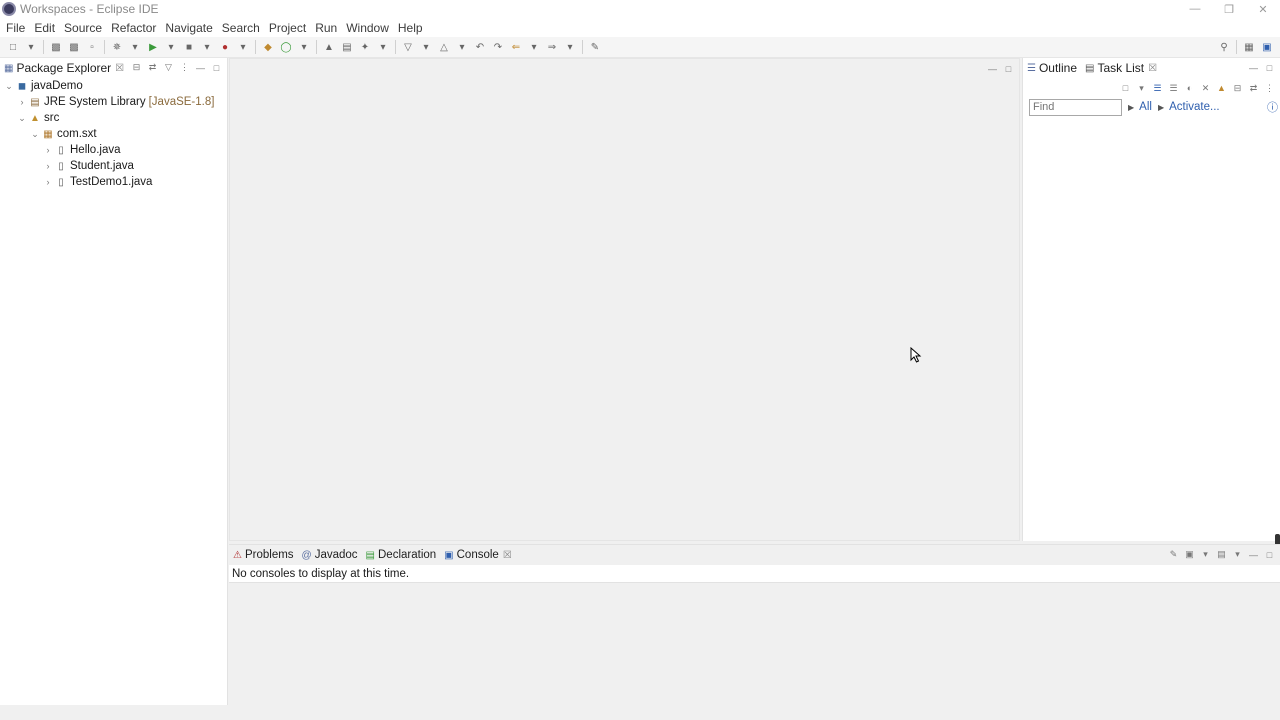  What do you see at coordinates (117, 47) in the screenshot?
I see `debug-icon: ✵` at bounding box center [117, 47].